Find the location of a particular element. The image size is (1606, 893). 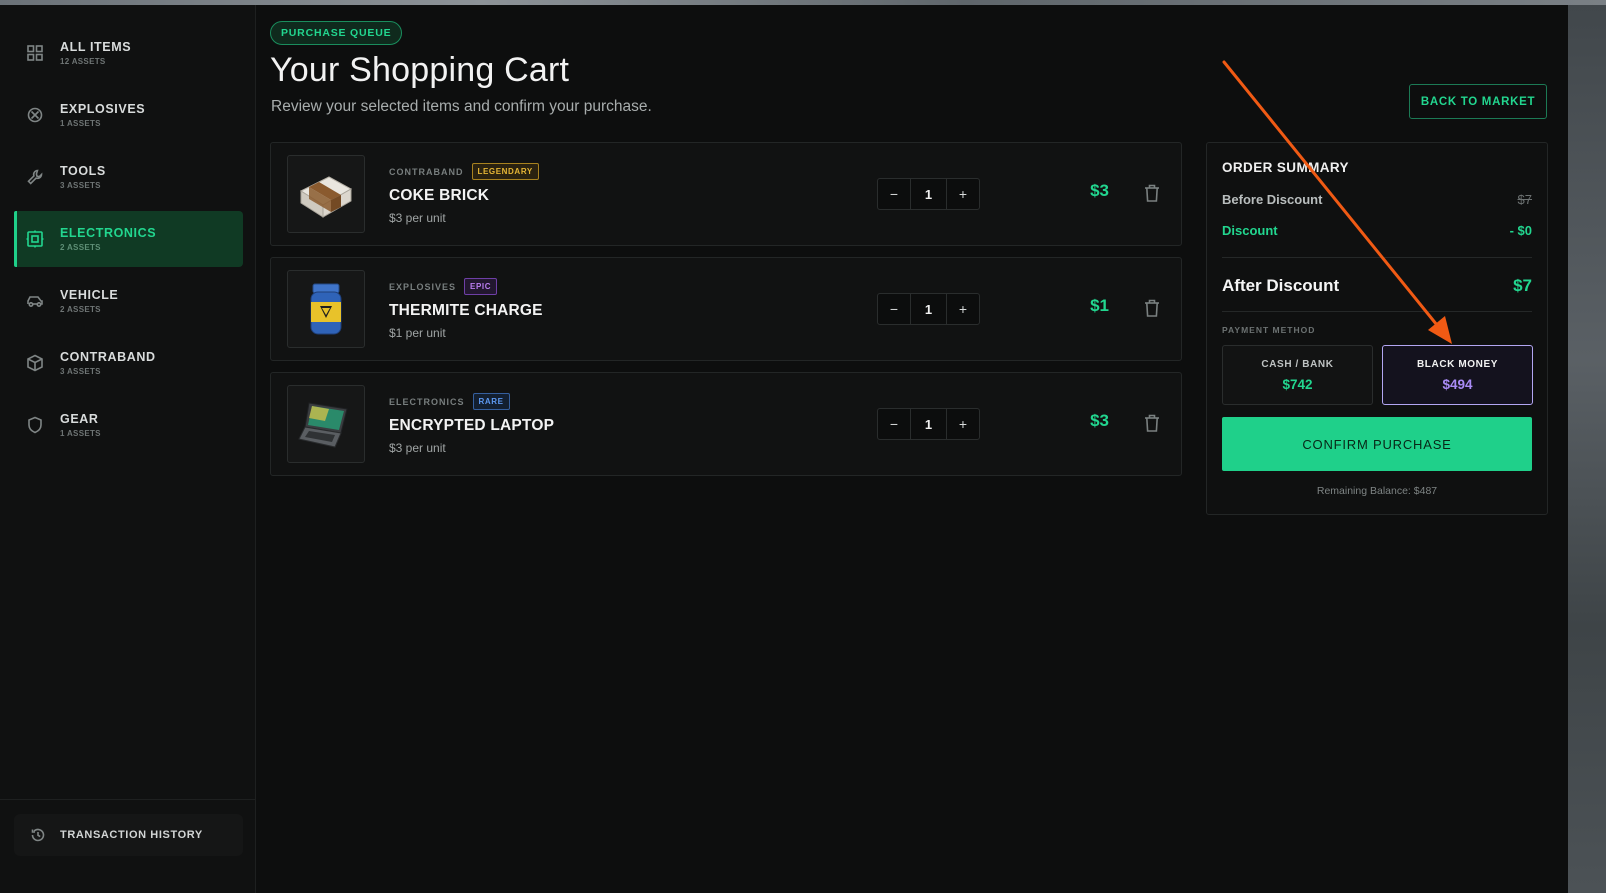

sidebar-item-explosives: EXPLOSIVES 1 ASSETS is located at coordinates (128, 115).